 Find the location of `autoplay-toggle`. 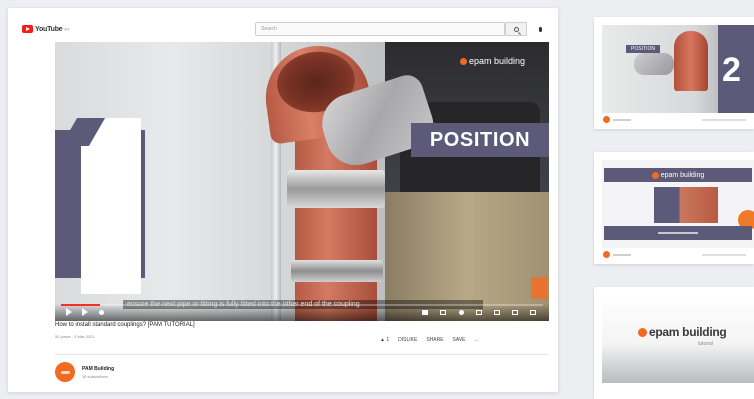

autoplay-toggle is located at coordinates (425, 312).